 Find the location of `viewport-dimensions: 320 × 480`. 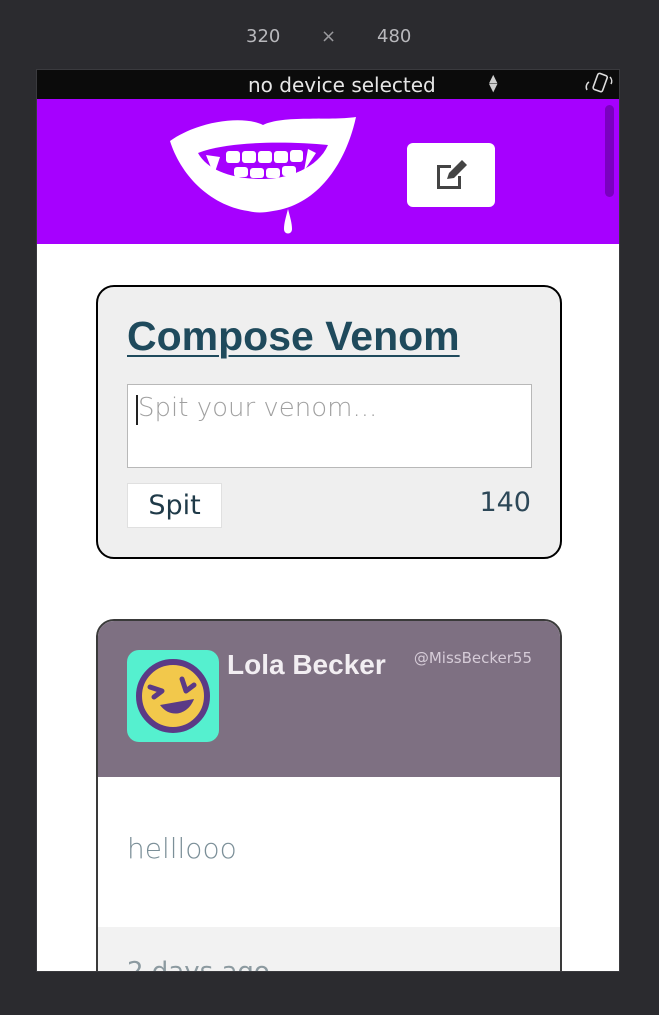

viewport-dimensions: 320 × 480 is located at coordinates (329, 38).